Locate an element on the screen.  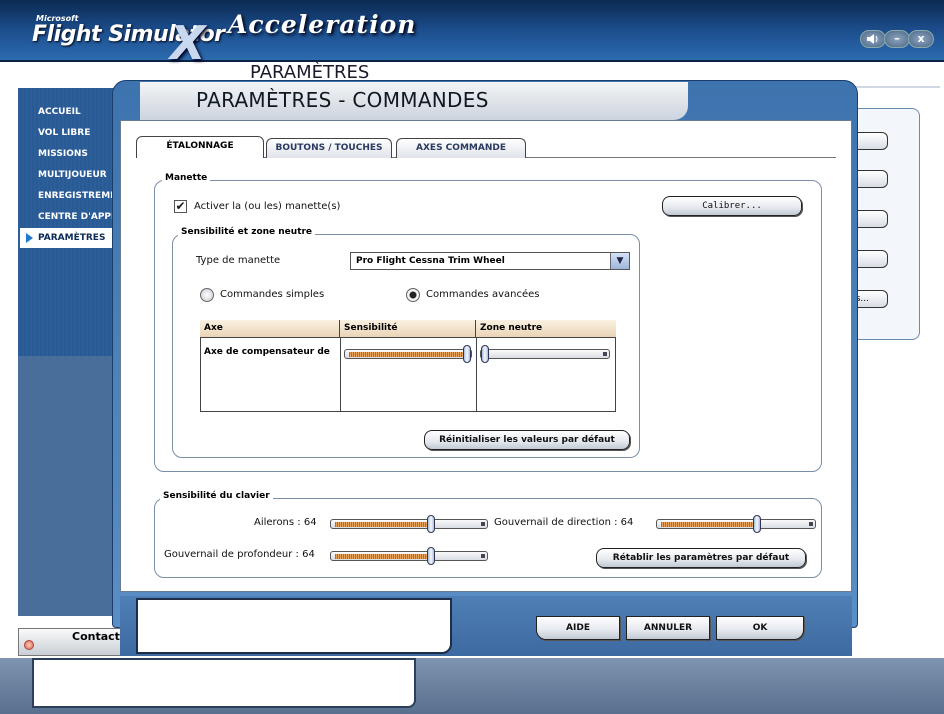
table-header-zone-neutre: Zone neutre is located at coordinates (546, 329).